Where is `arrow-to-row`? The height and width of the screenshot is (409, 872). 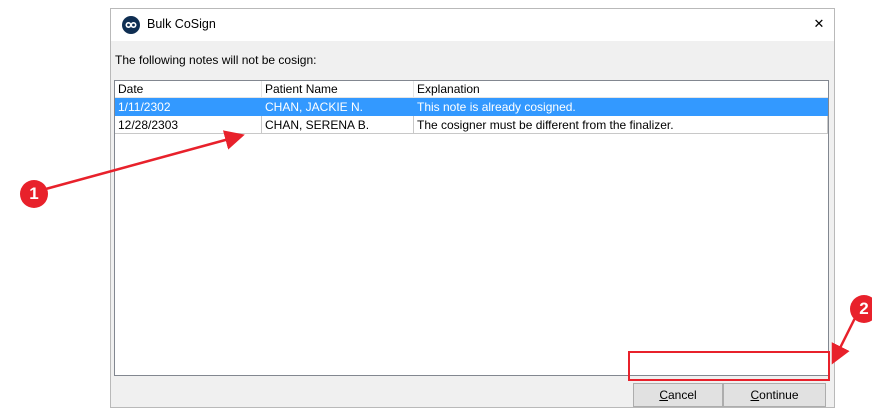 arrow-to-row is located at coordinates (143, 161).